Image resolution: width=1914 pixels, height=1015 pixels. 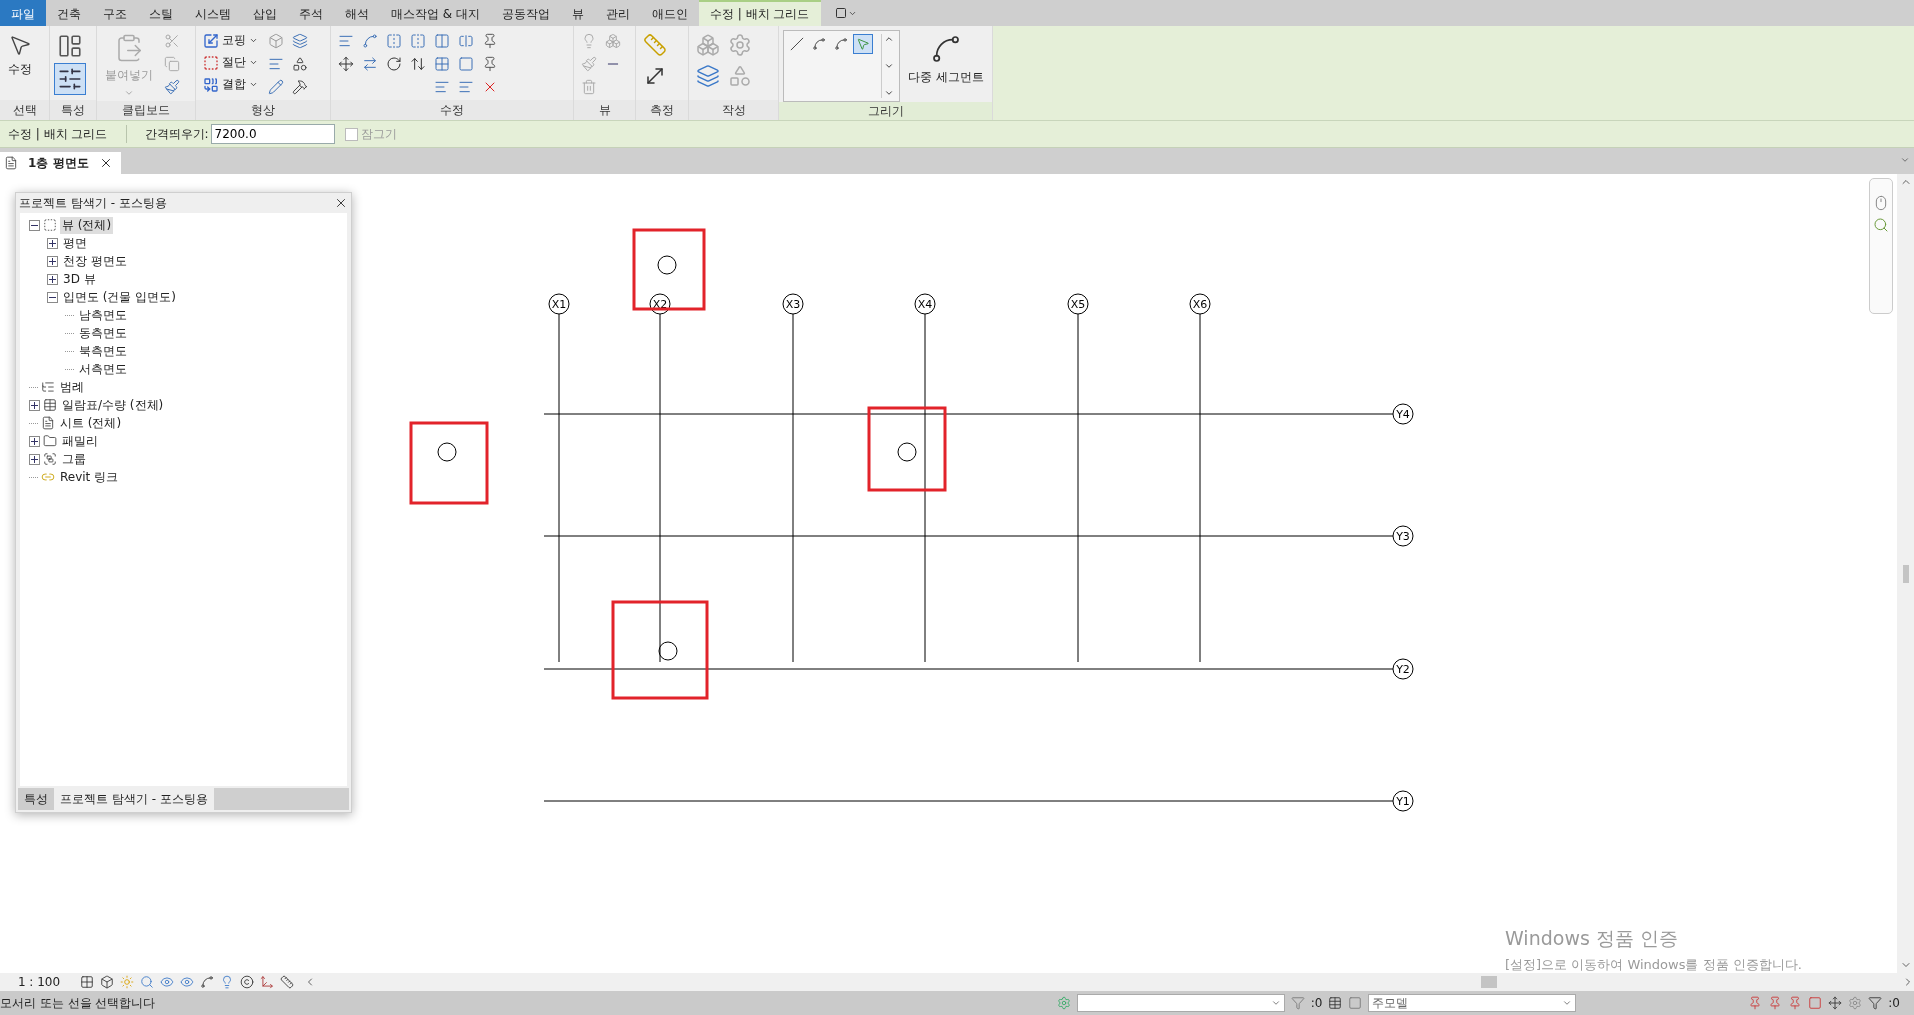 I want to click on design-option-dropdown: 주모델, so click(x=1472, y=1003).